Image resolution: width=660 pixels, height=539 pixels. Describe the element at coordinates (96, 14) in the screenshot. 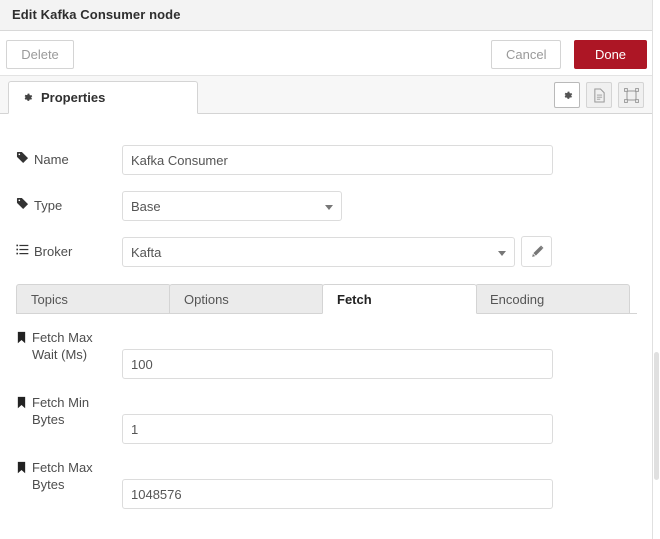

I see `dialog-title: Edit Kafka Consumer node` at that location.